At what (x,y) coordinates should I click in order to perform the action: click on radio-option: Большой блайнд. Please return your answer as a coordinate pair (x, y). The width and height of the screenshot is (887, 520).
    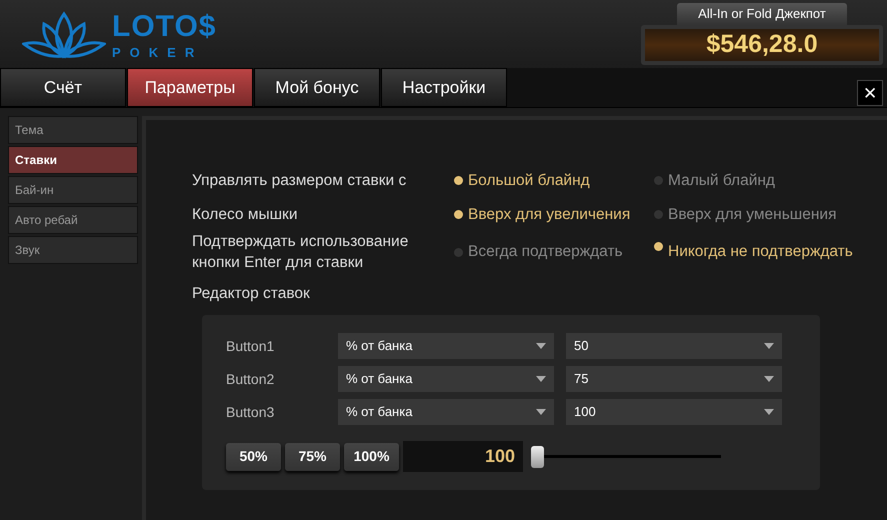
    Looking at the image, I should click on (554, 181).